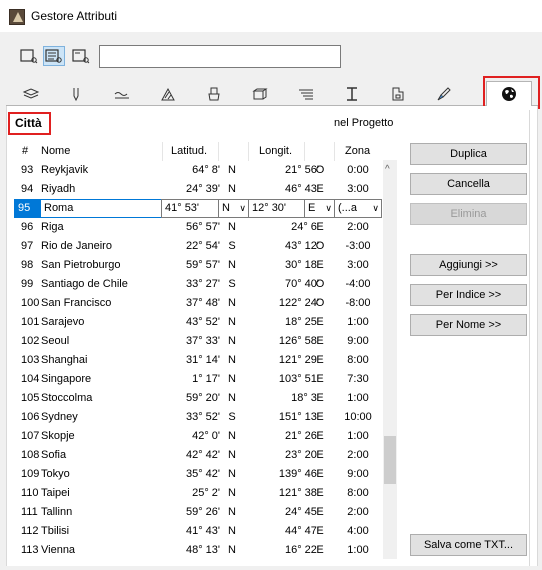 This screenshot has height=570, width=542. Describe the element at coordinates (101, 208) in the screenshot. I see `name-field: Roma` at that location.